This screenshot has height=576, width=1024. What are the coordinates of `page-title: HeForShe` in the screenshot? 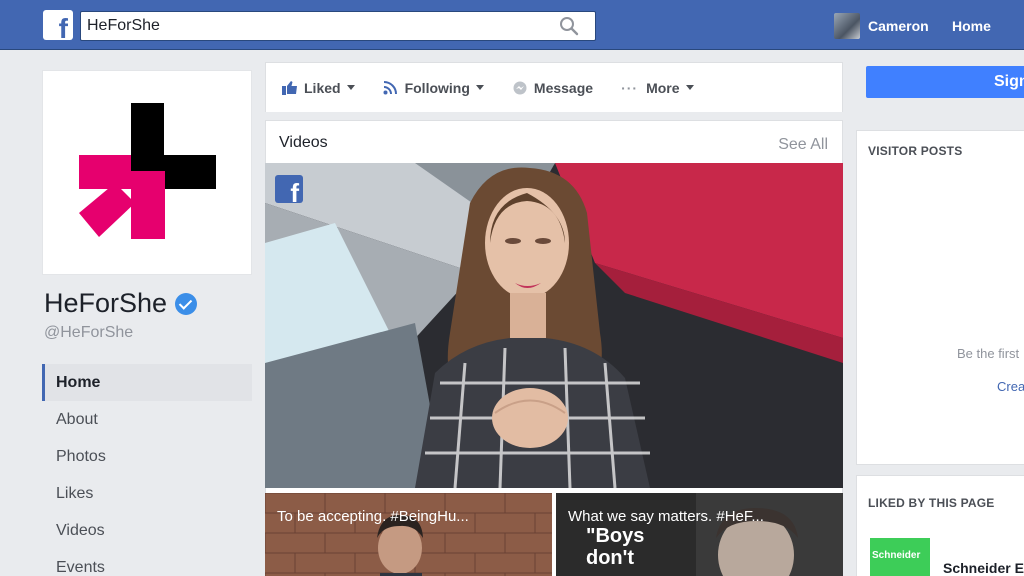 It's located at (121, 303).